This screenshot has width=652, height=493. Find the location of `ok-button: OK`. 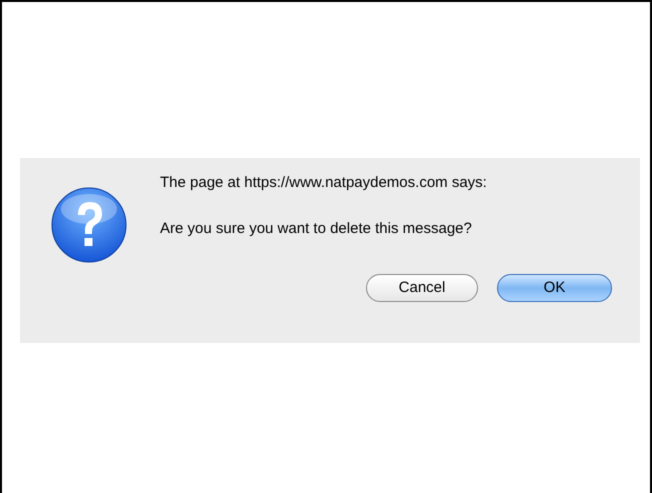

ok-button: OK is located at coordinates (554, 288).